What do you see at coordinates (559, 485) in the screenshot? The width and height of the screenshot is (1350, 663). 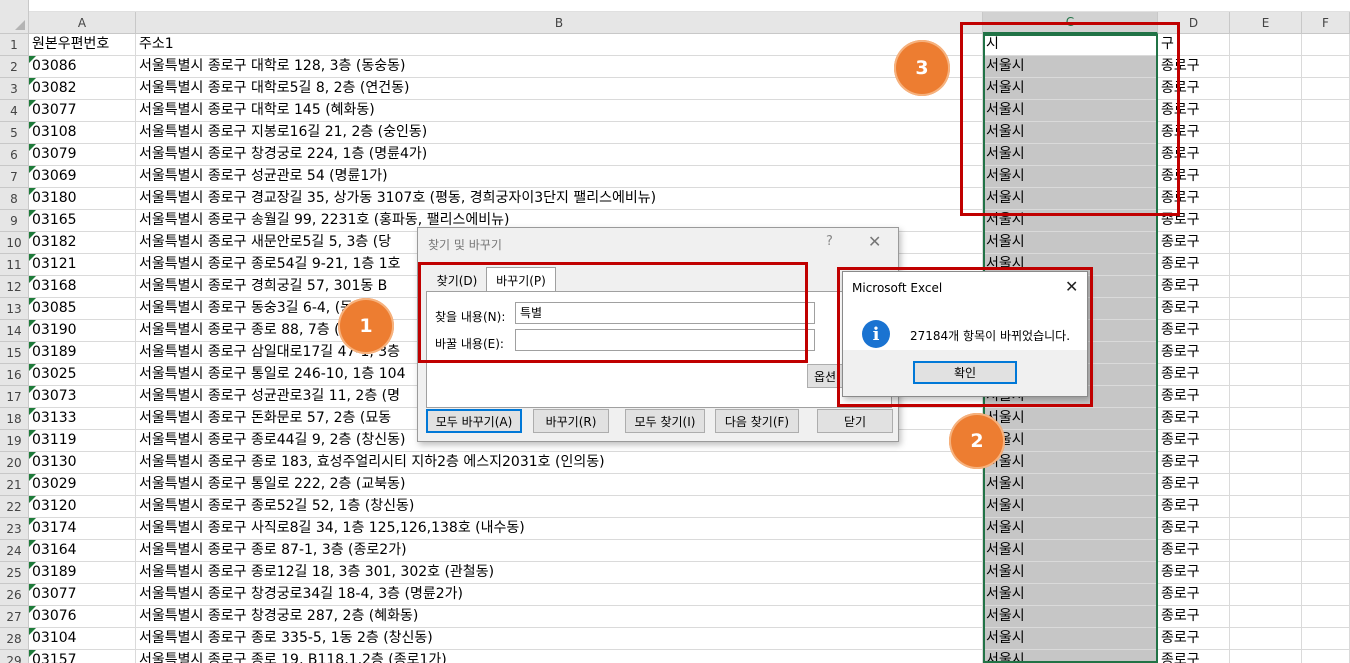 I see `cell-b: 서울특별시 종로구 통일로 222, 2층 (교북동)` at bounding box center [559, 485].